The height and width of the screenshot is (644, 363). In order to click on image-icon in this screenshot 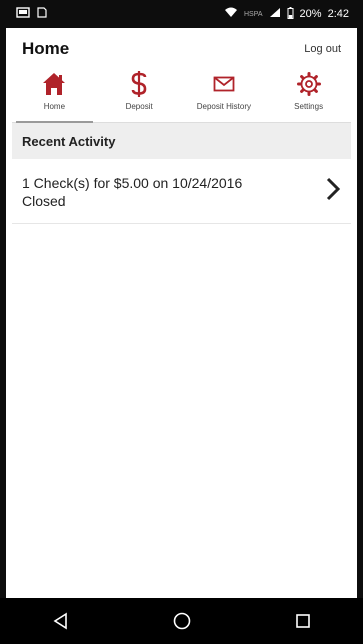, I will do `click(23, 14)`.